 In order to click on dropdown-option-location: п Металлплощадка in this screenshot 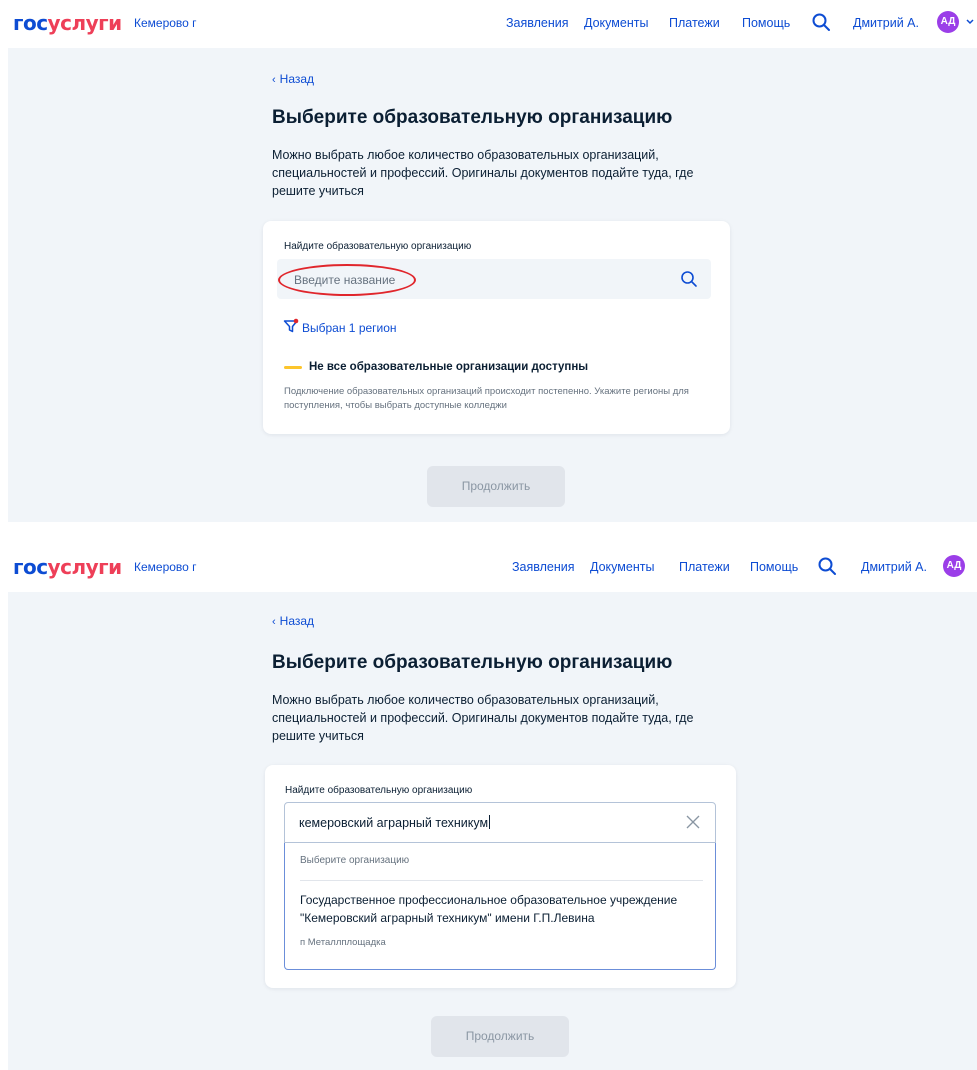, I will do `click(343, 942)`.